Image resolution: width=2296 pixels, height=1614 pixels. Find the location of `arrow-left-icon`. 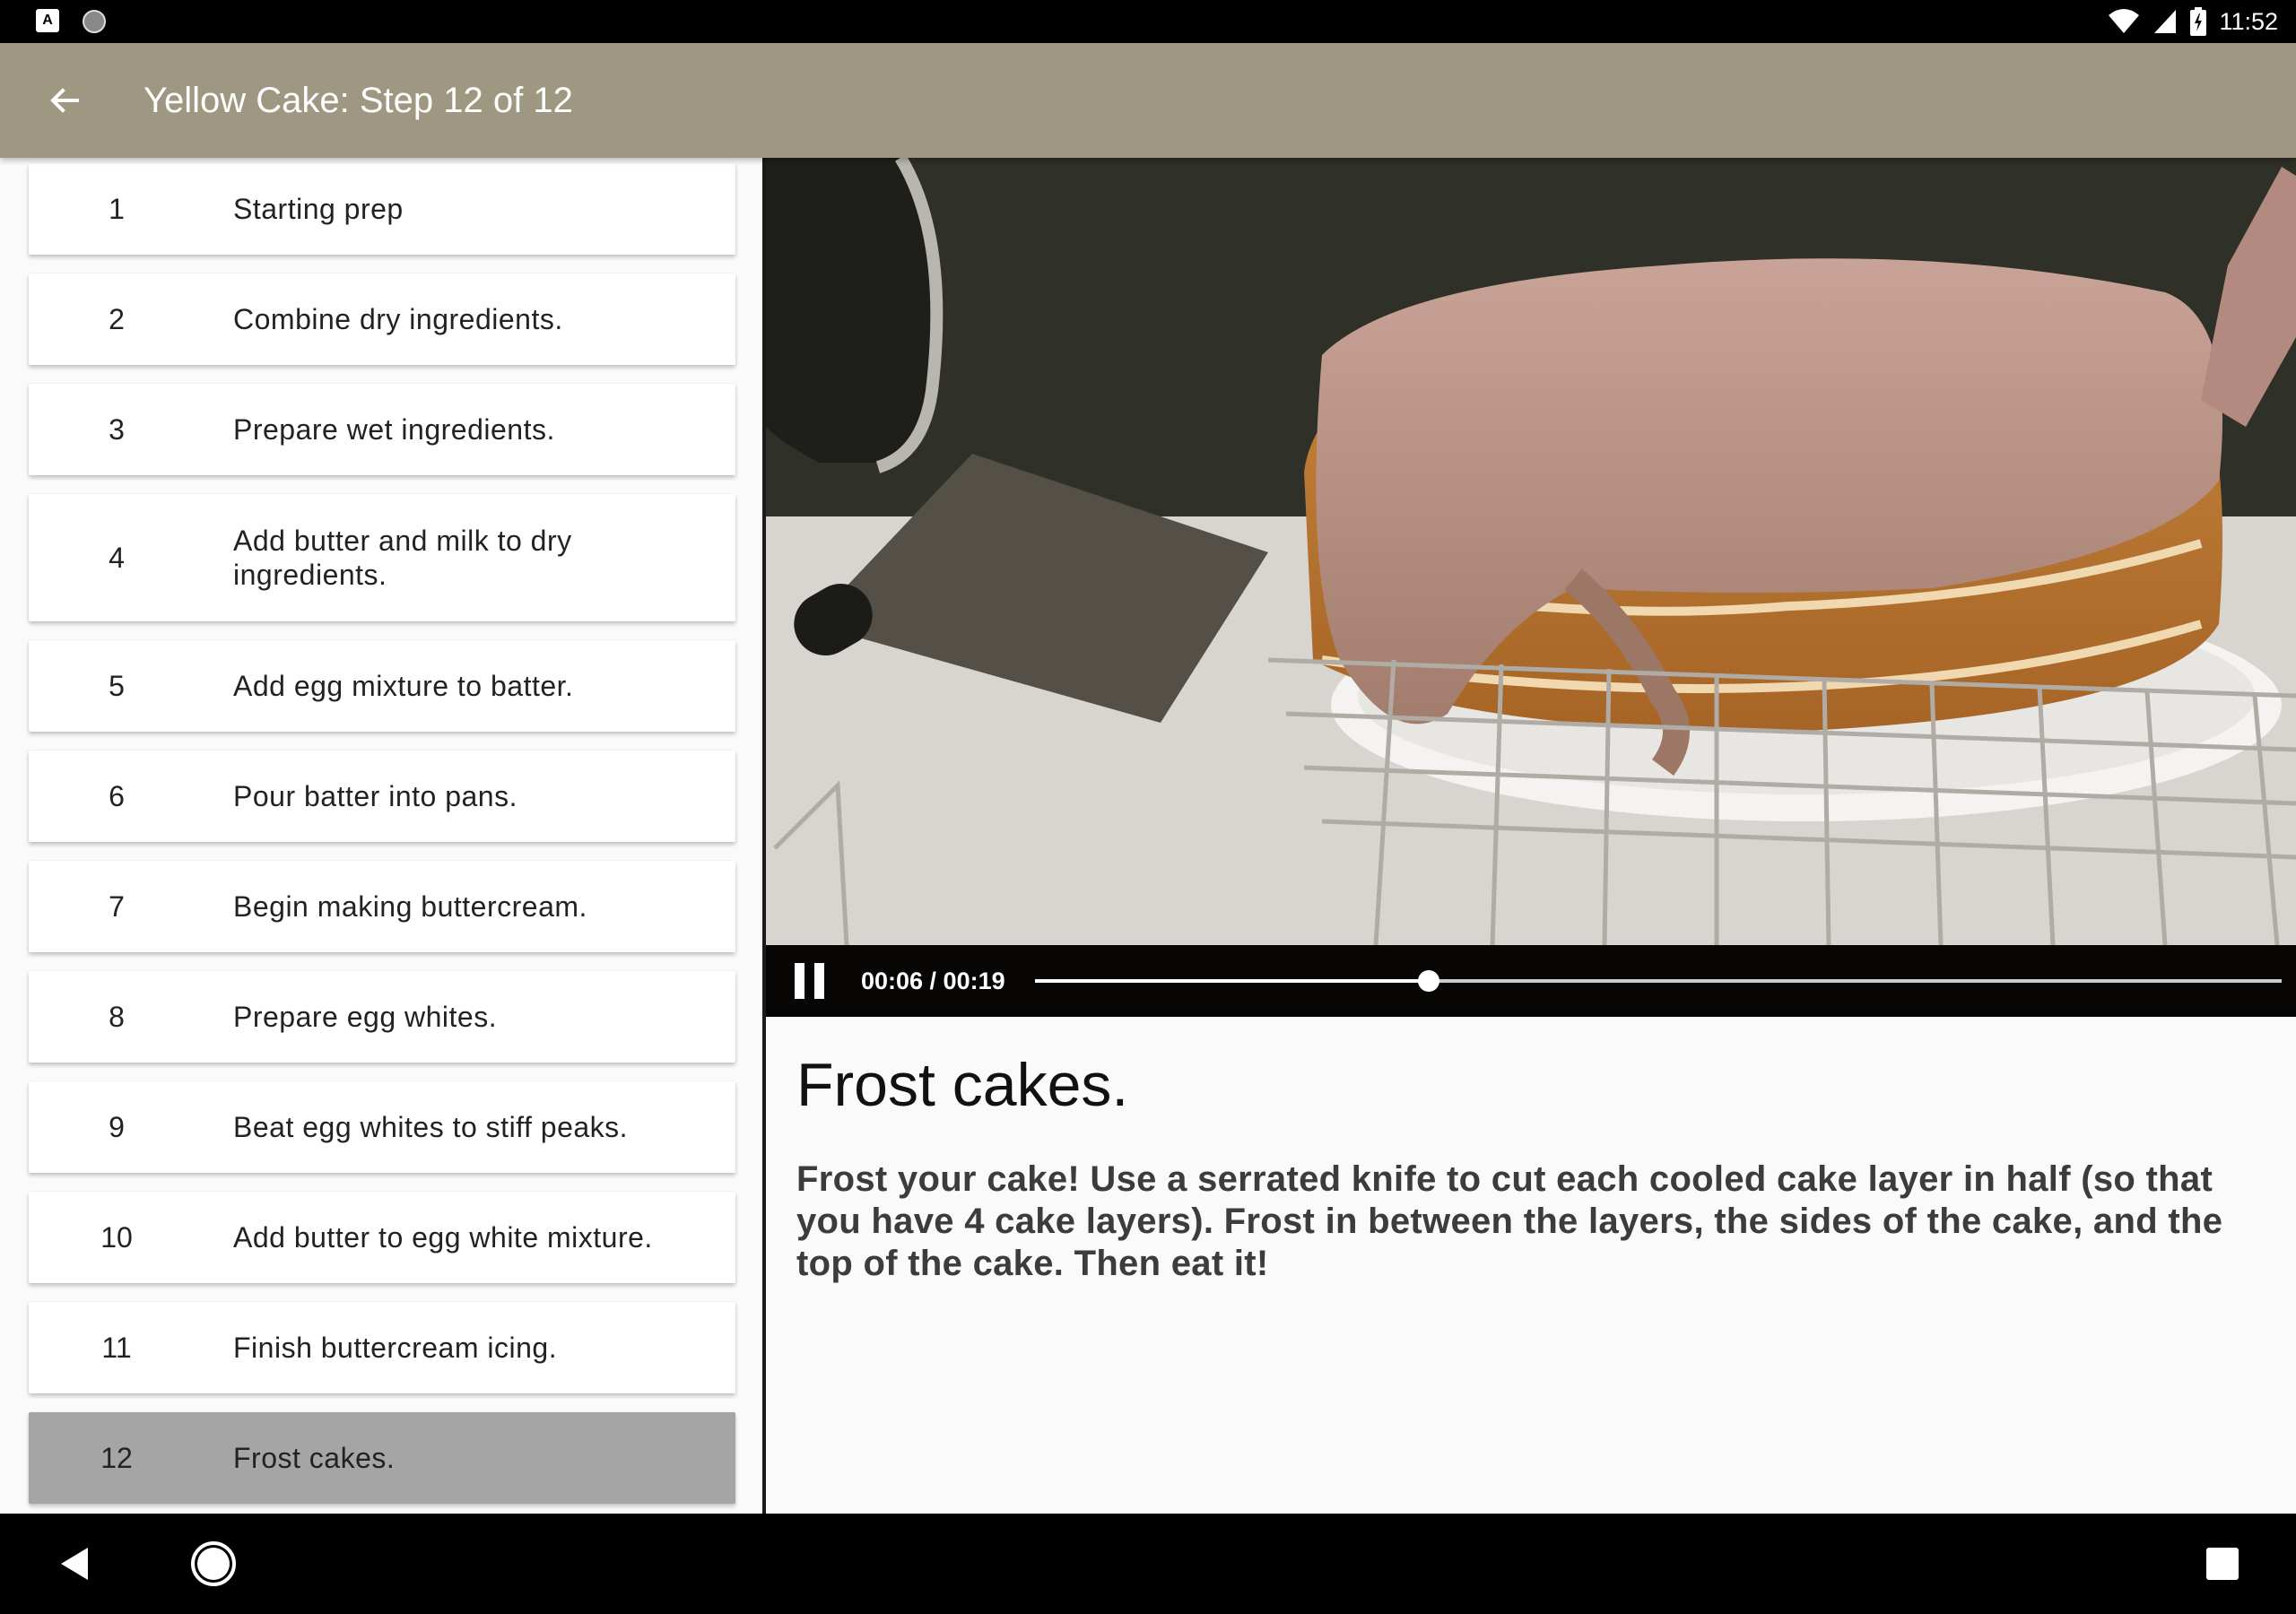

arrow-left-icon is located at coordinates (64, 100).